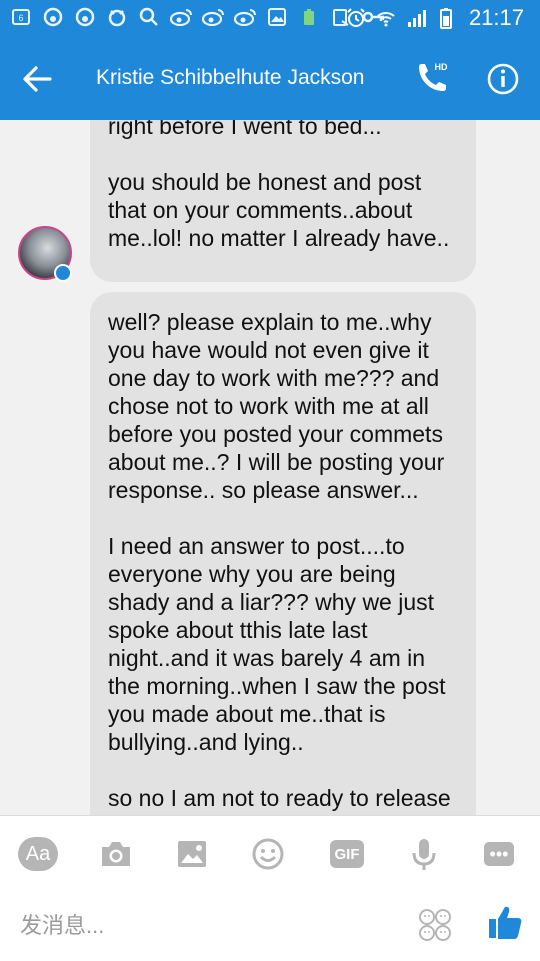 This screenshot has height=961, width=540. Describe the element at coordinates (149, 17) in the screenshot. I see `search-icon` at that location.